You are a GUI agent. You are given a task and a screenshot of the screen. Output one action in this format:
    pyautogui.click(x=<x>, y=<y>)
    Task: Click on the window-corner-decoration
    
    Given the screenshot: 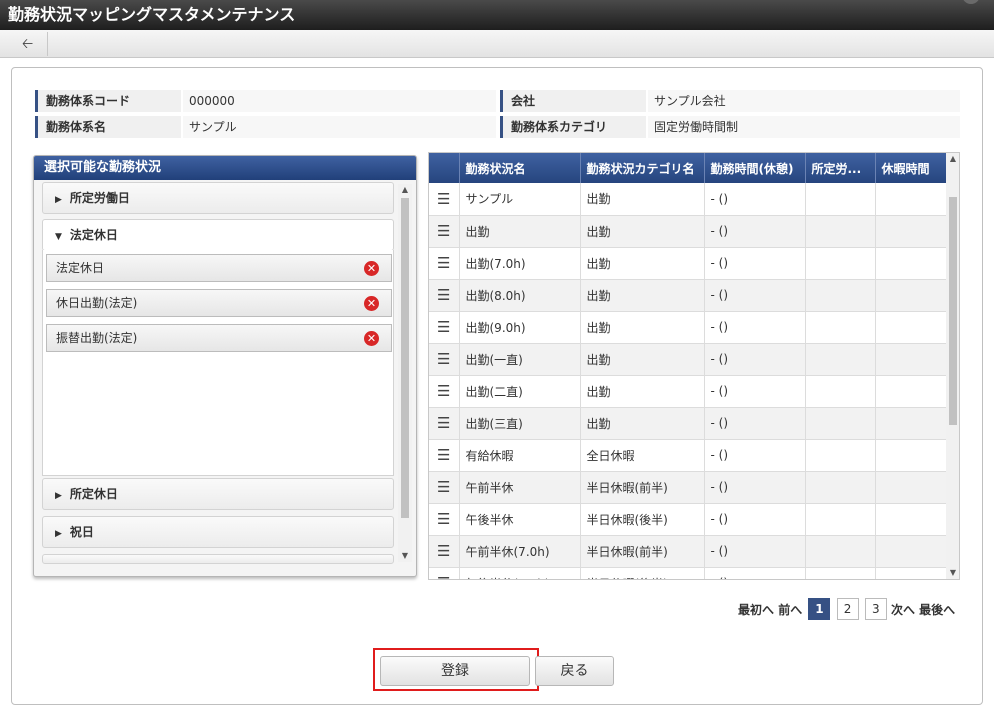 What is the action you would take?
    pyautogui.click(x=971, y=2)
    